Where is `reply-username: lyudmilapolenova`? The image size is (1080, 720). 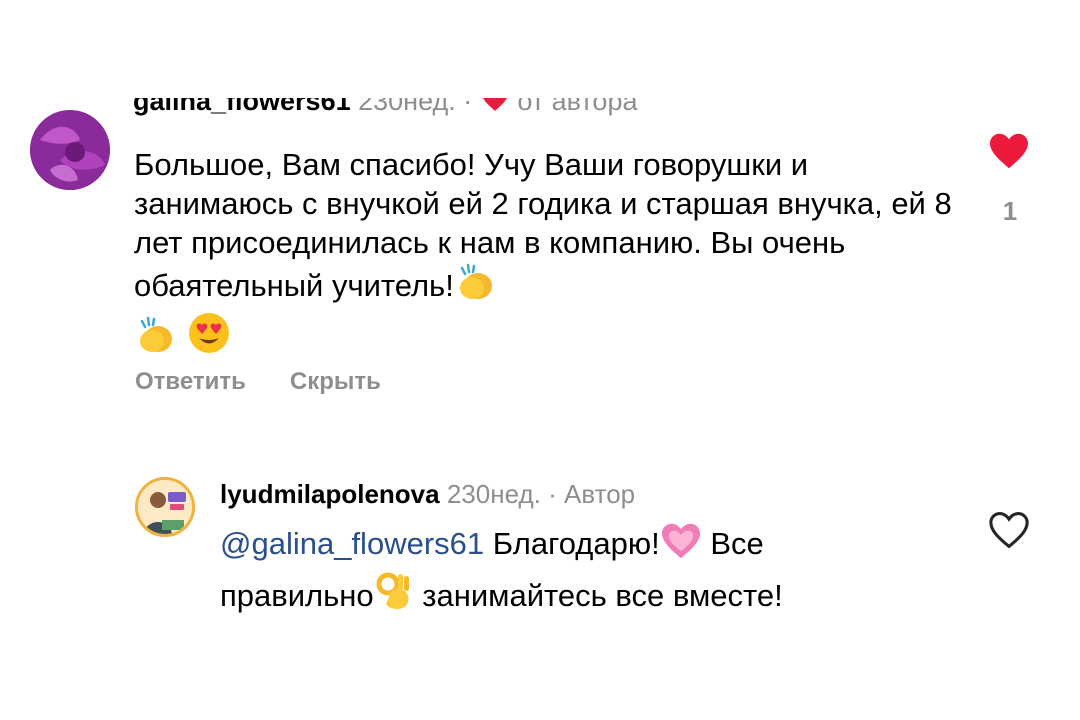 reply-username: lyudmilapolenova is located at coordinates (330, 494).